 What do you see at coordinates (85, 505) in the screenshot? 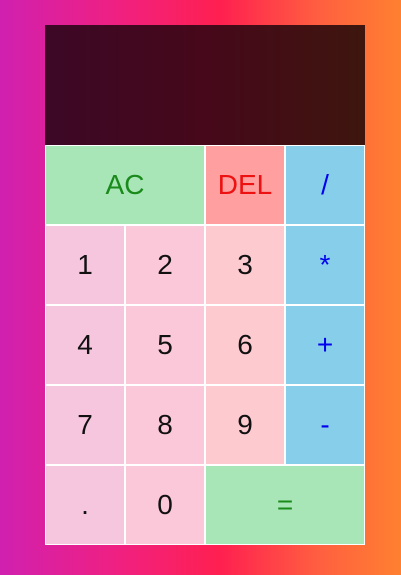
I see `decimal-point-button: .` at bounding box center [85, 505].